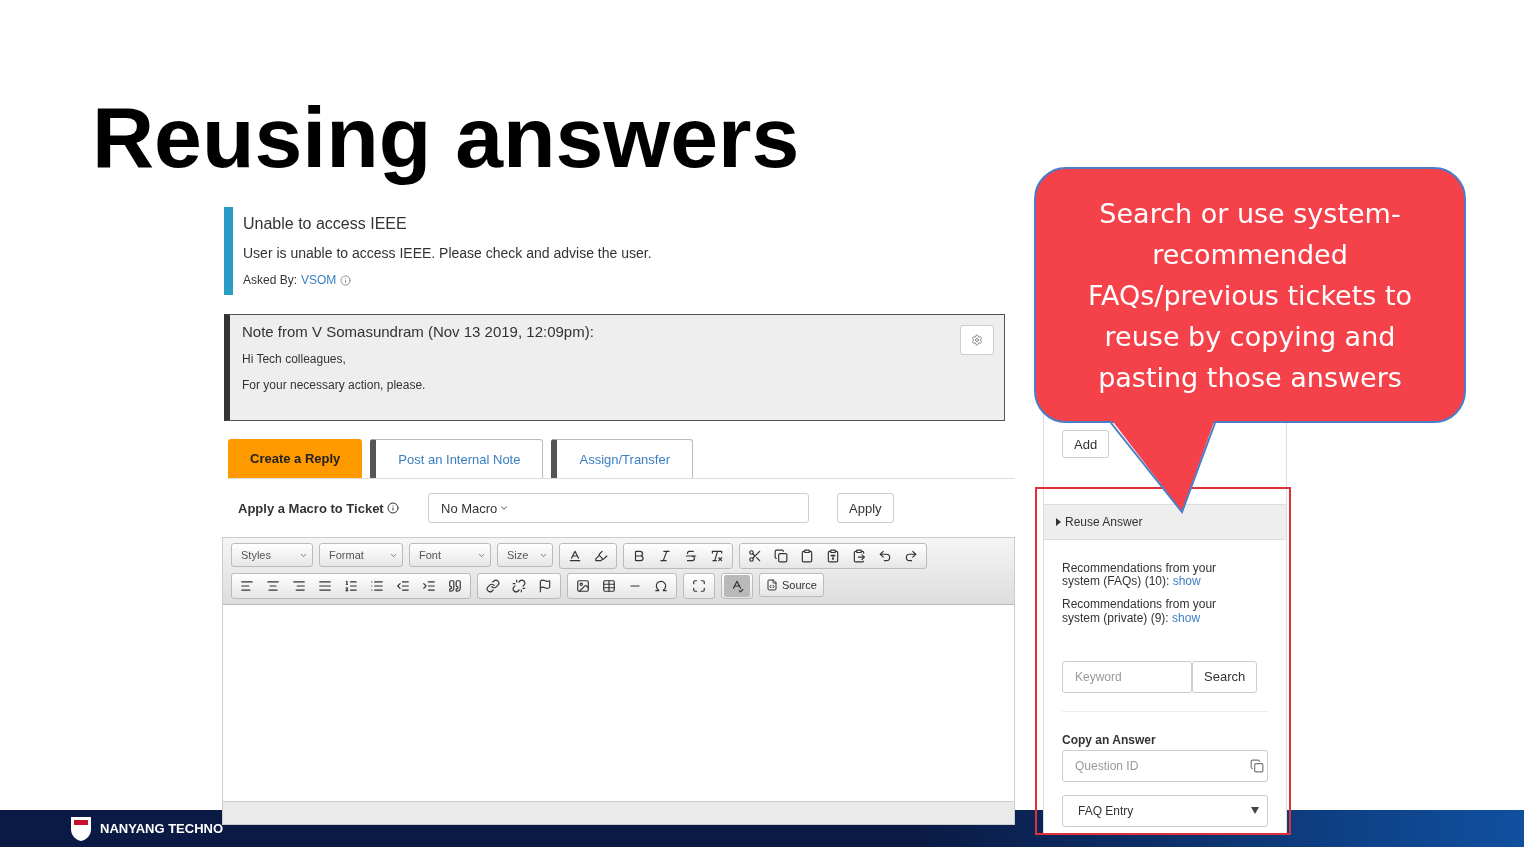 This screenshot has height=847, width=1524. I want to click on add-button: Add, so click(1086, 444).